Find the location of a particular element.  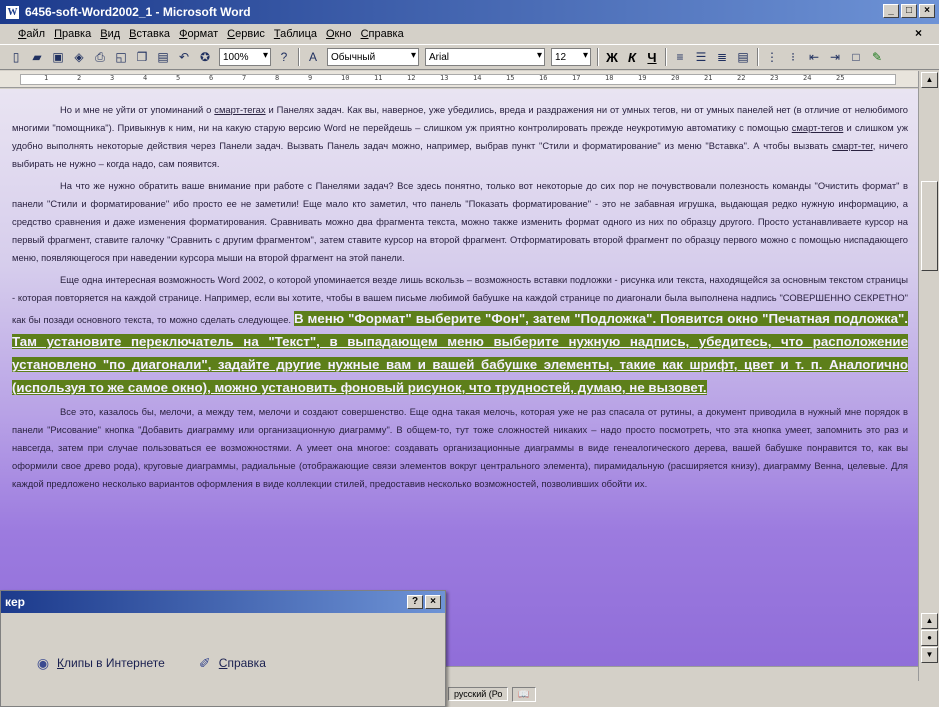

bulleted-list-icon: ⁝ is located at coordinates (793, 57).